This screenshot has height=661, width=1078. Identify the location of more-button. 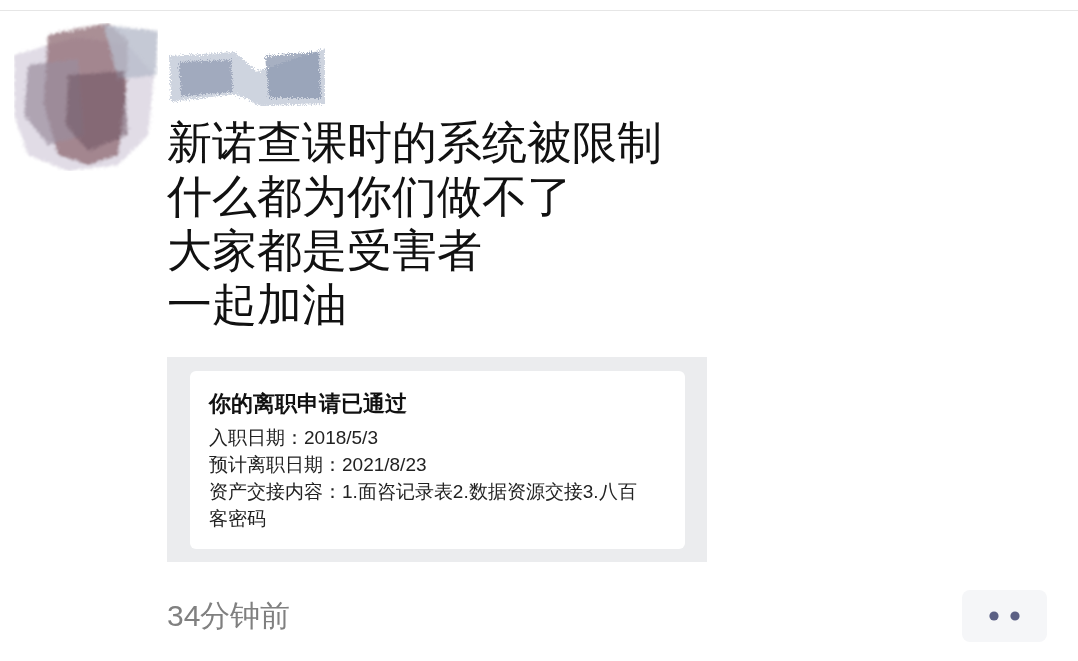
(1004, 616).